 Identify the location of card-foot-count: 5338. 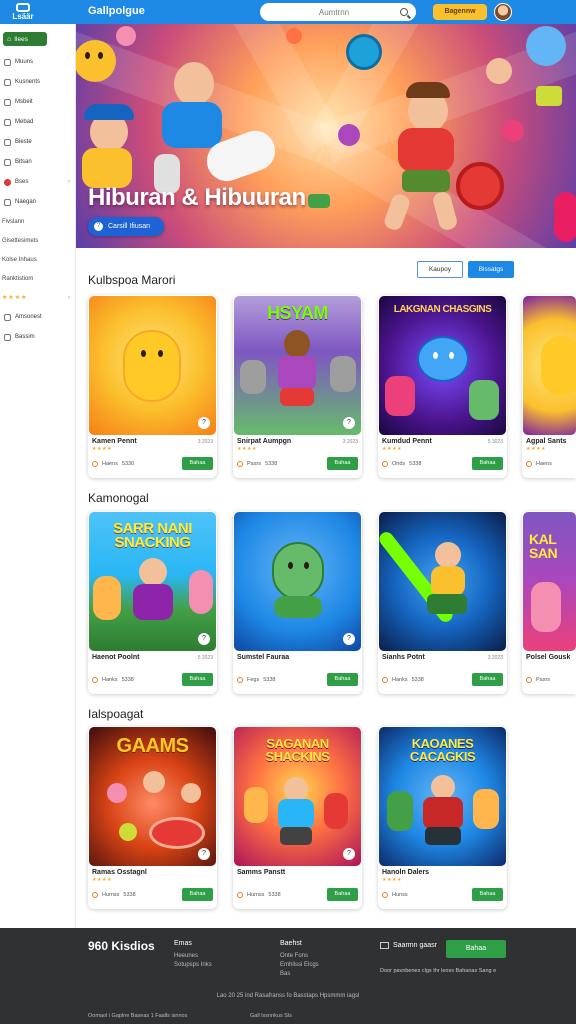
(127, 680).